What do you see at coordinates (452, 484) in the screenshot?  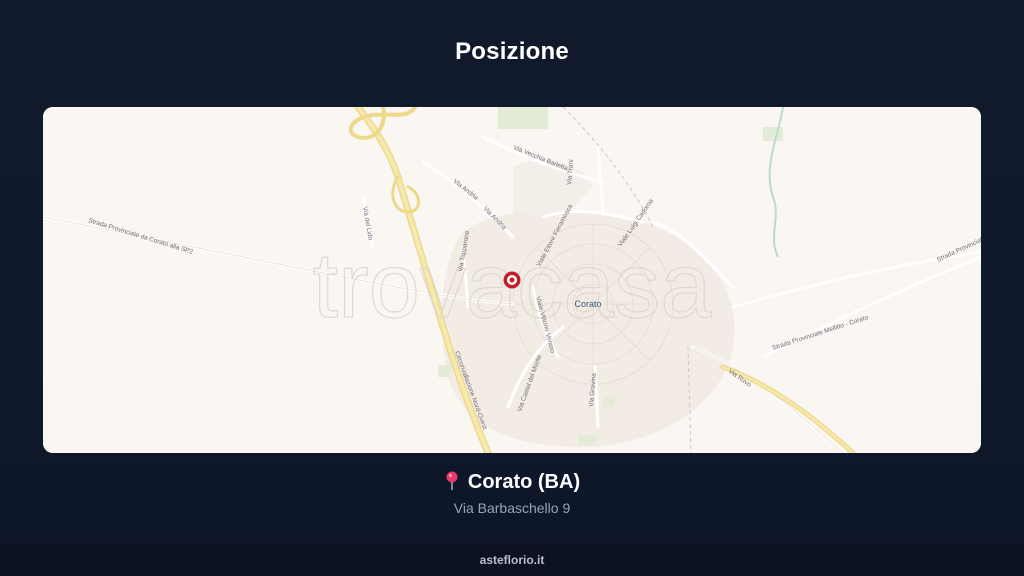 I see `round-pushpin-icon` at bounding box center [452, 484].